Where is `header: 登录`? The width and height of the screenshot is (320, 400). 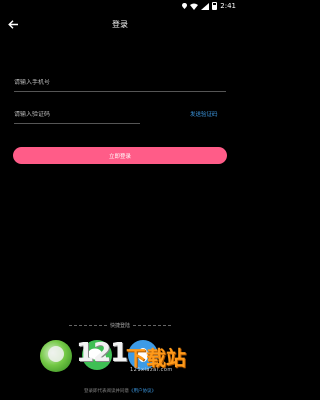
header: 登录 is located at coordinates (120, 24).